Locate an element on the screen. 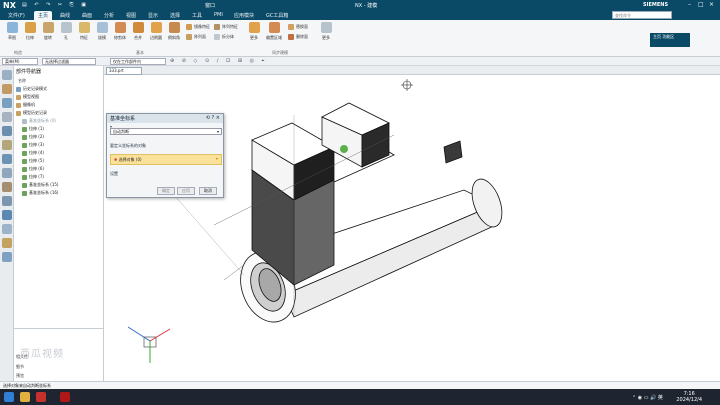  chamfer-button: 倒斜角 is located at coordinates (174, 31).